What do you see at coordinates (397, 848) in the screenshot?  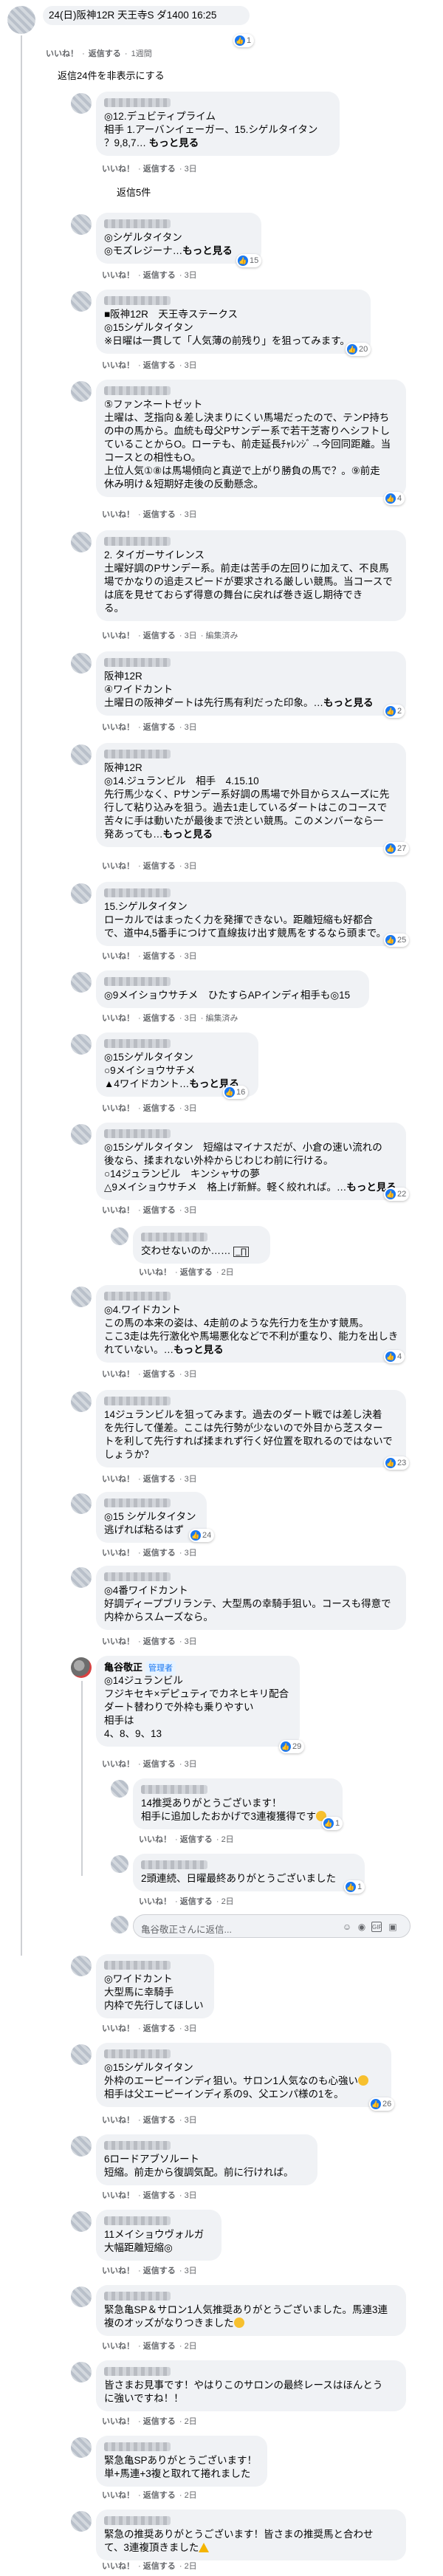 I see `reaction-count: 👍 27` at bounding box center [397, 848].